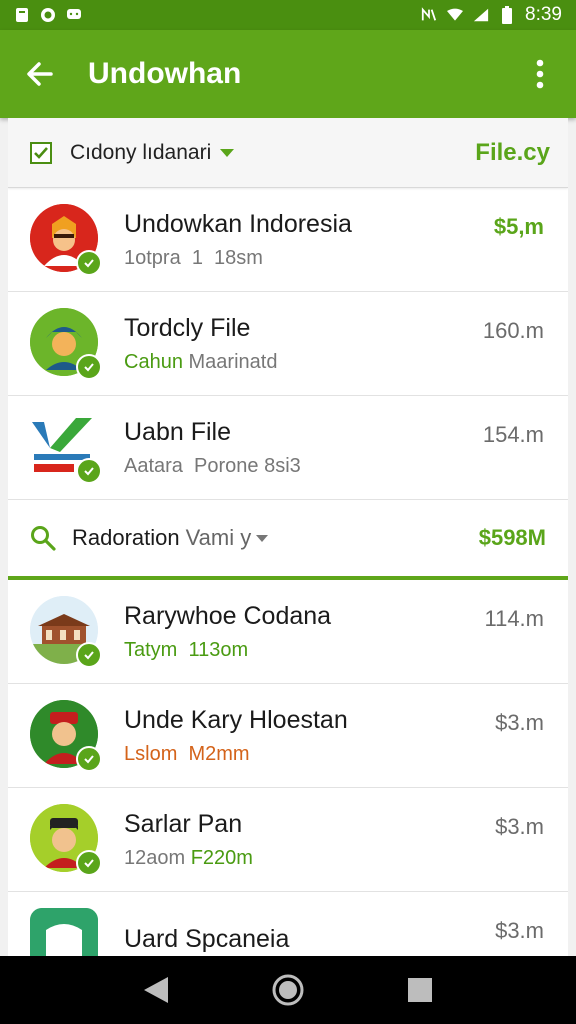  I want to click on item-title: Undowkan Indoresia, so click(238, 223).